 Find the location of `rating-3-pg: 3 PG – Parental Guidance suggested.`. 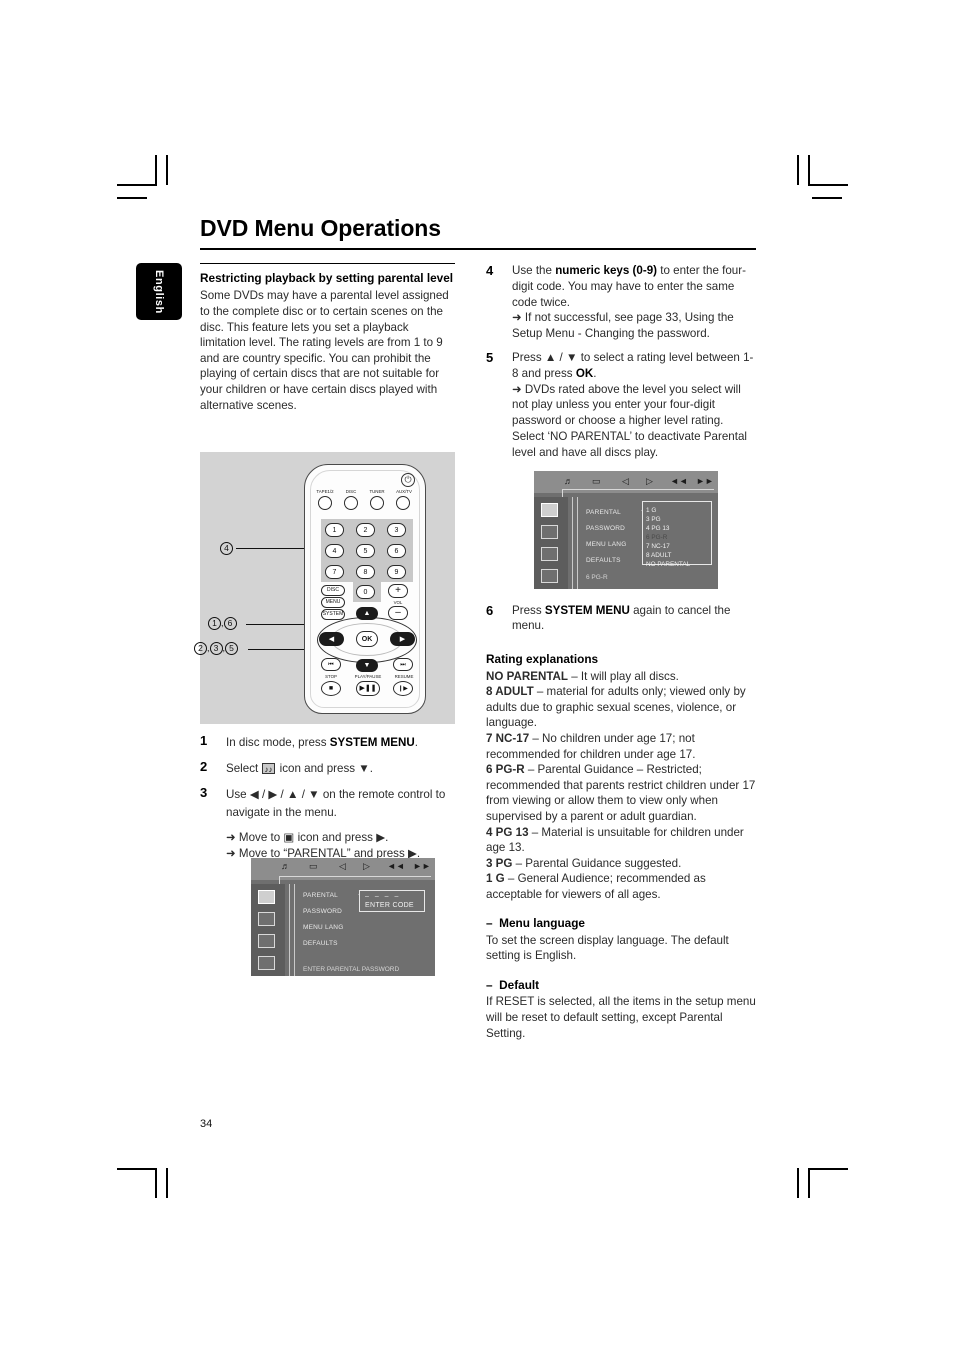

rating-3-pg: 3 PG – Parental Guidance suggested. is located at coordinates (621, 864).